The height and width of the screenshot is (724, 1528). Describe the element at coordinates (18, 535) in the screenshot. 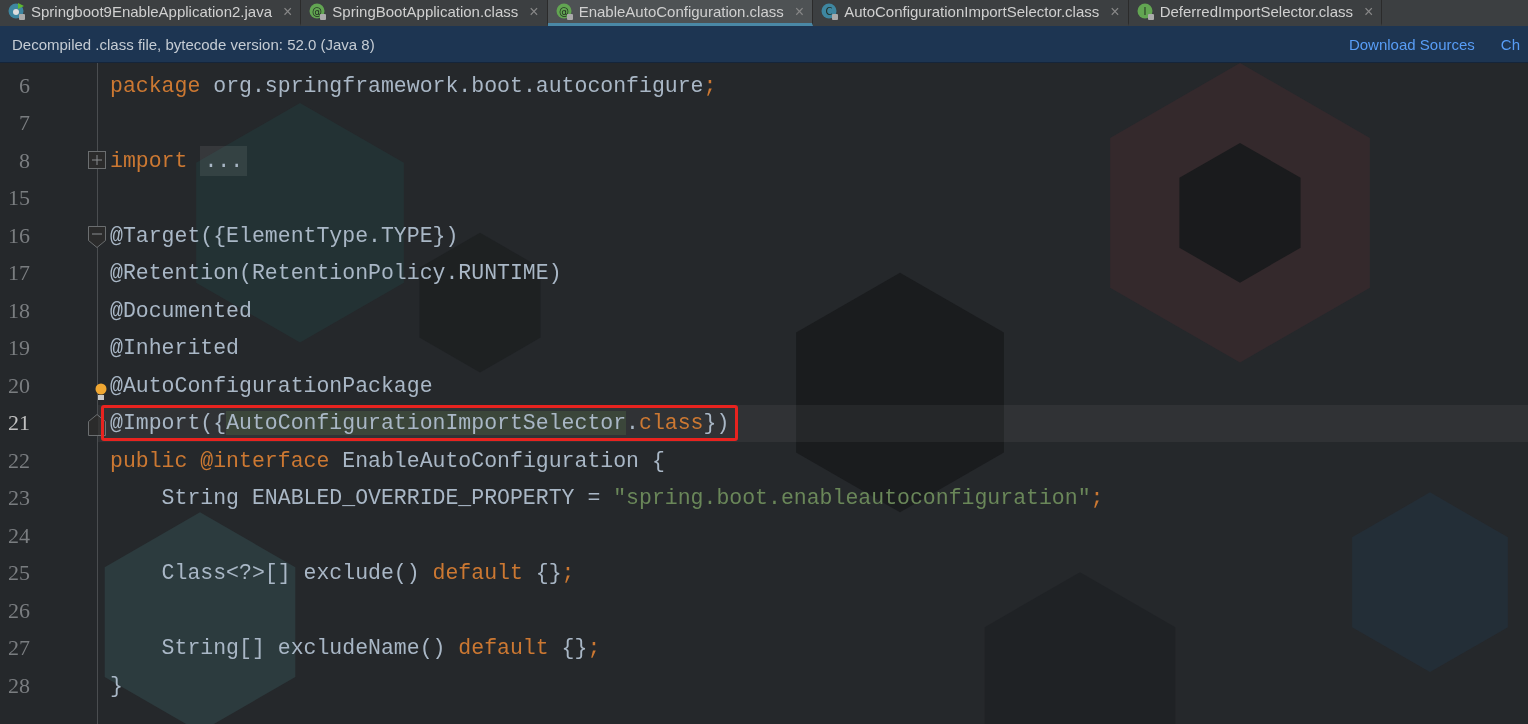

I see `line-number: 24` at that location.